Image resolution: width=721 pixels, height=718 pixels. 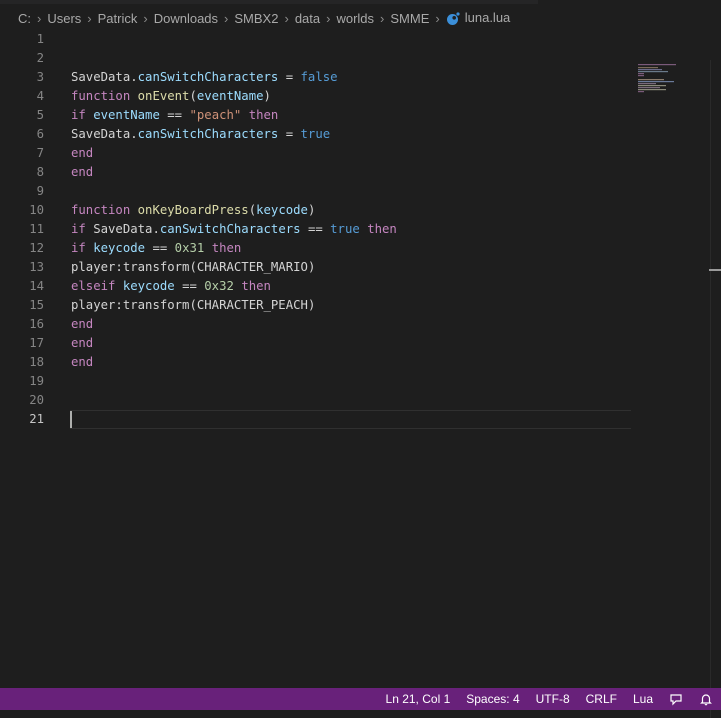 What do you see at coordinates (643, 699) in the screenshot?
I see `language-mode: Lua` at bounding box center [643, 699].